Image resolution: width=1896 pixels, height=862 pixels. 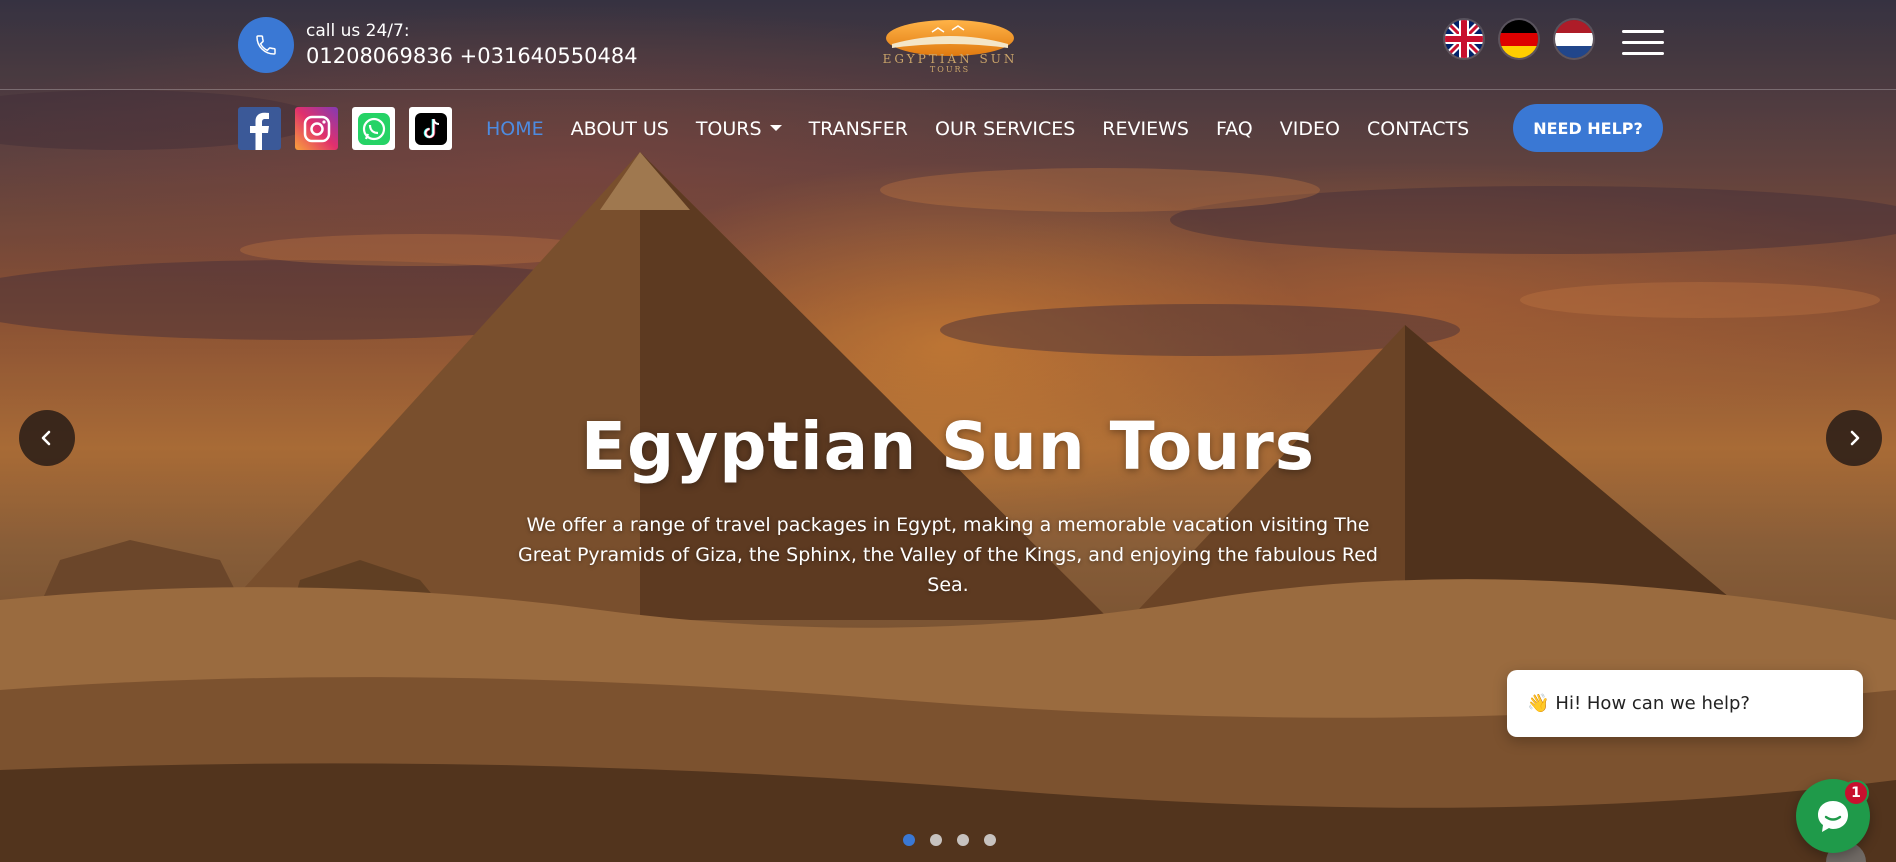 What do you see at coordinates (1005, 129) in the screenshot?
I see `nav-our-services: OUR SERVICES` at bounding box center [1005, 129].